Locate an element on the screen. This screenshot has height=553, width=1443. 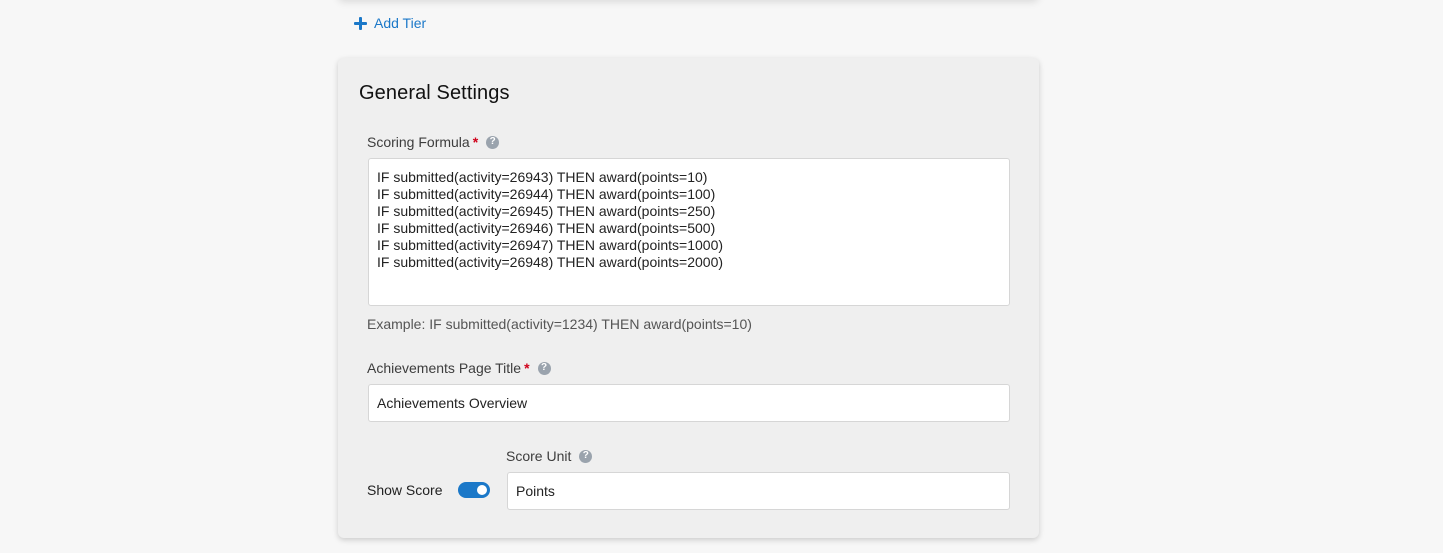
score-unit-input: Points is located at coordinates (758, 491).